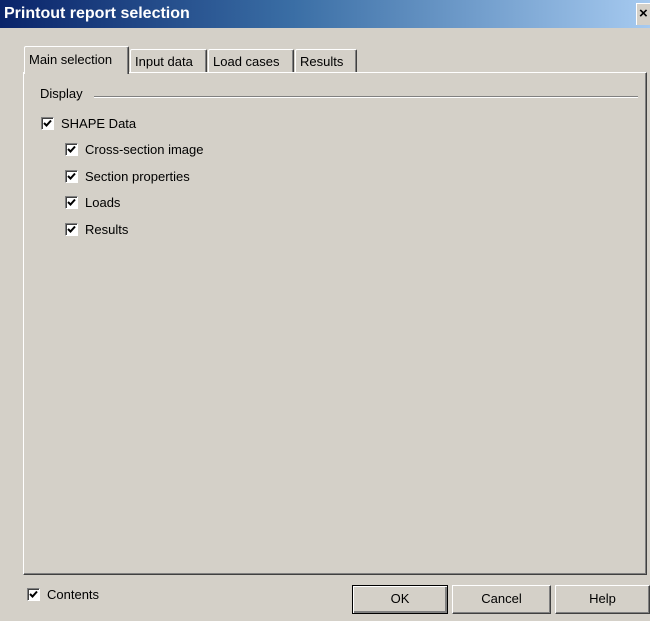  I want to click on checkbox-loads: Loads, so click(92, 202).